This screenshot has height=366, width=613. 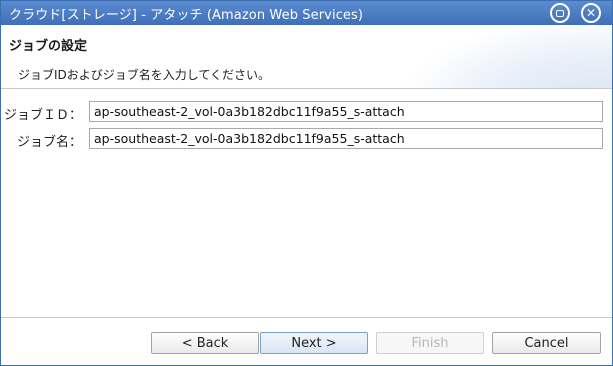 I want to click on maximize-icon, so click(x=560, y=13).